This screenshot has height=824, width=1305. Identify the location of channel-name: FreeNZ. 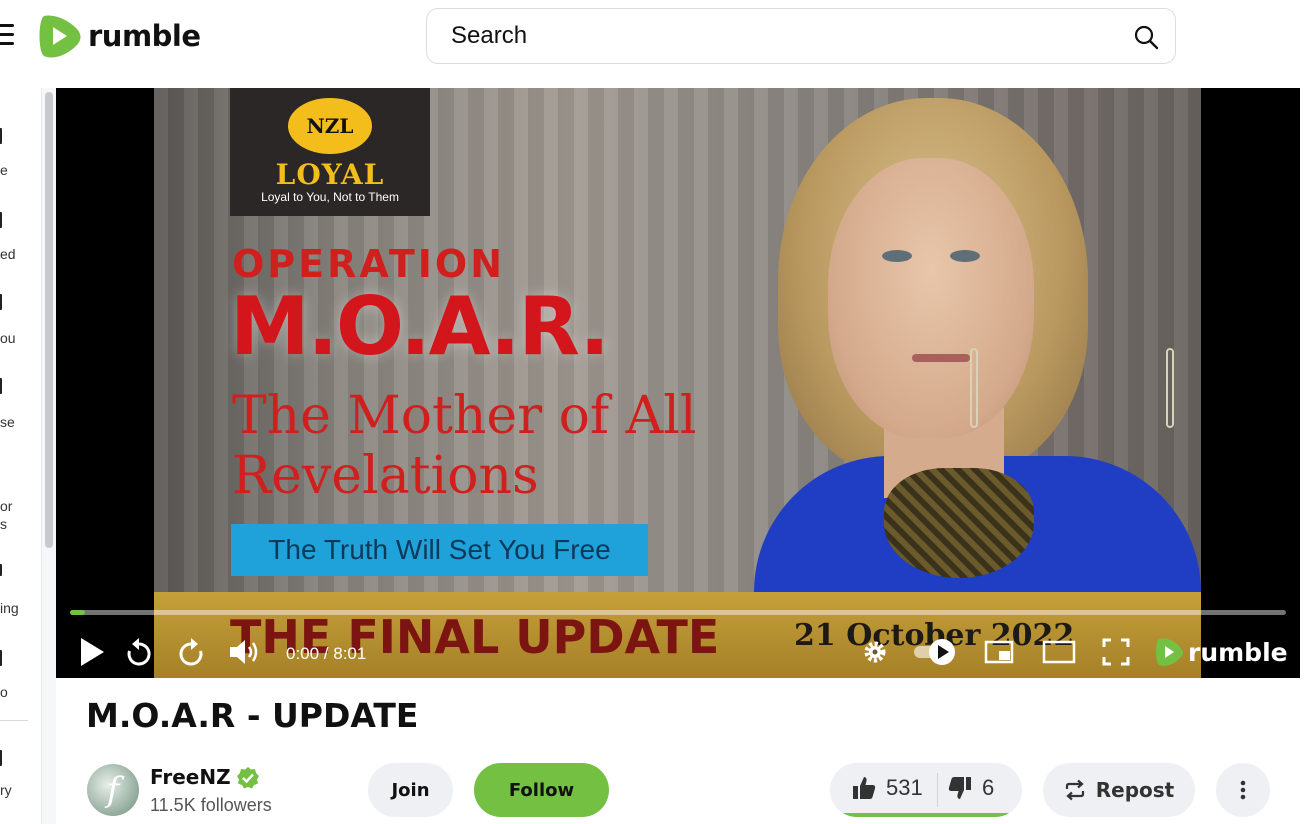
(190, 777).